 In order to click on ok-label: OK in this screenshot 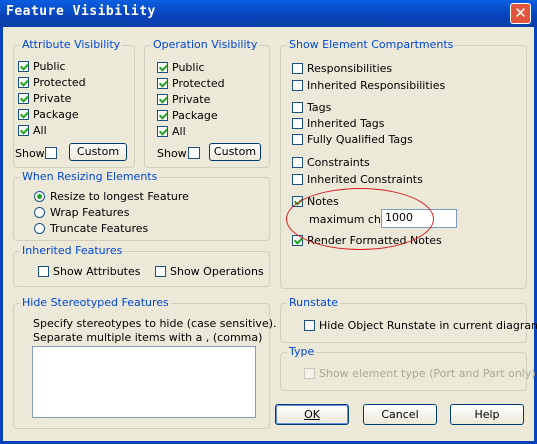, I will do `click(312, 414)`.